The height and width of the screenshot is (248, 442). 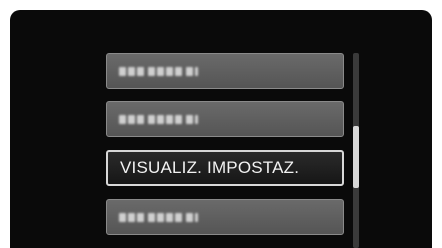 I want to click on menu-item-display-settings: VISUALIZ. IMPOSTAZ., so click(x=225, y=168).